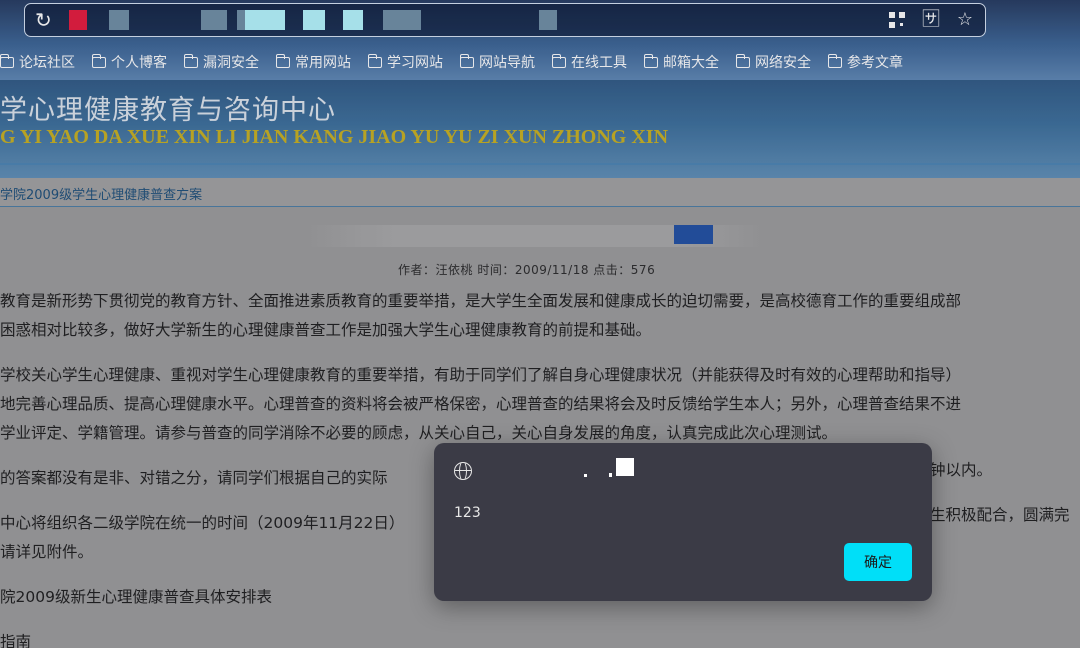 This screenshot has height=648, width=1080. What do you see at coordinates (683, 522) in the screenshot?
I see `alert-dialog: 123 确定` at bounding box center [683, 522].